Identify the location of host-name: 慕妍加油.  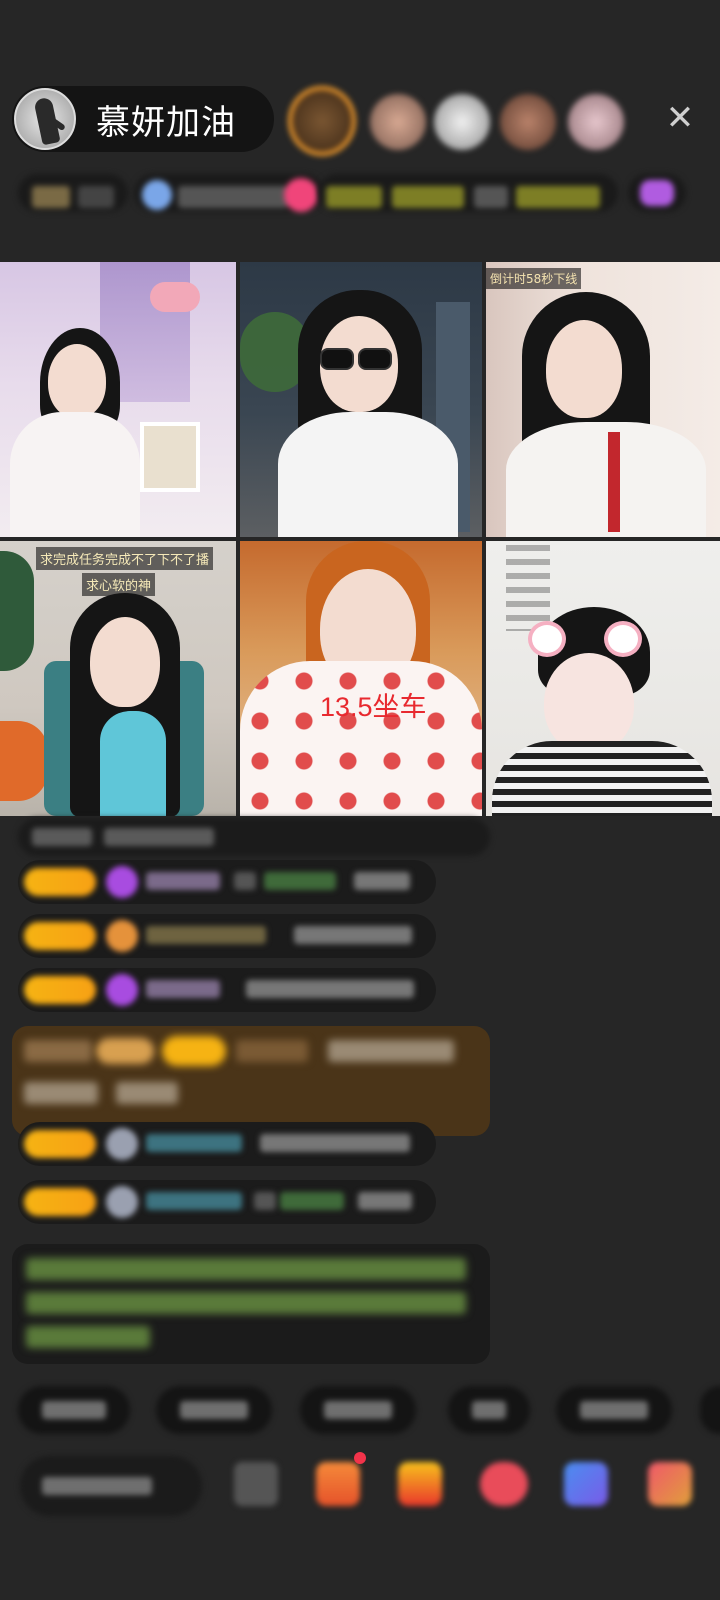
(166, 122).